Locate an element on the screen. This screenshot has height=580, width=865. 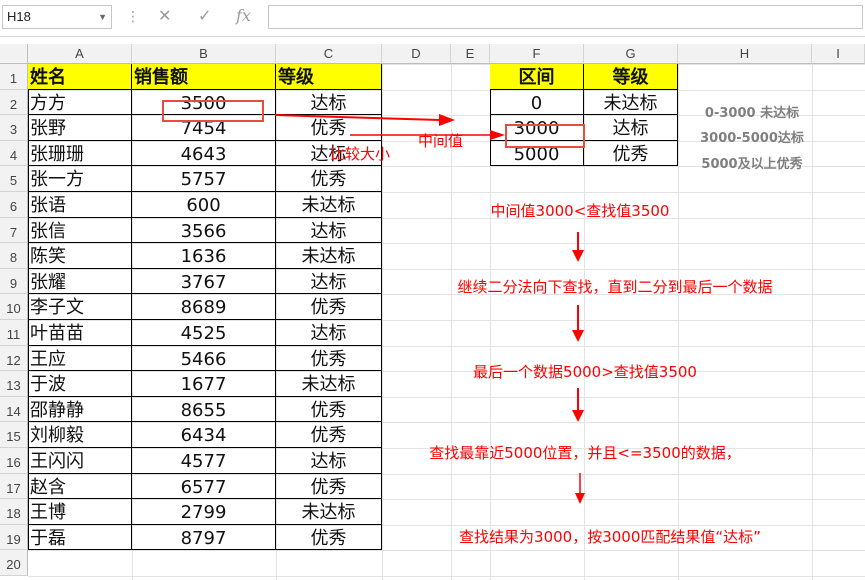
arrow-right-icon is located at coordinates (364, 120).